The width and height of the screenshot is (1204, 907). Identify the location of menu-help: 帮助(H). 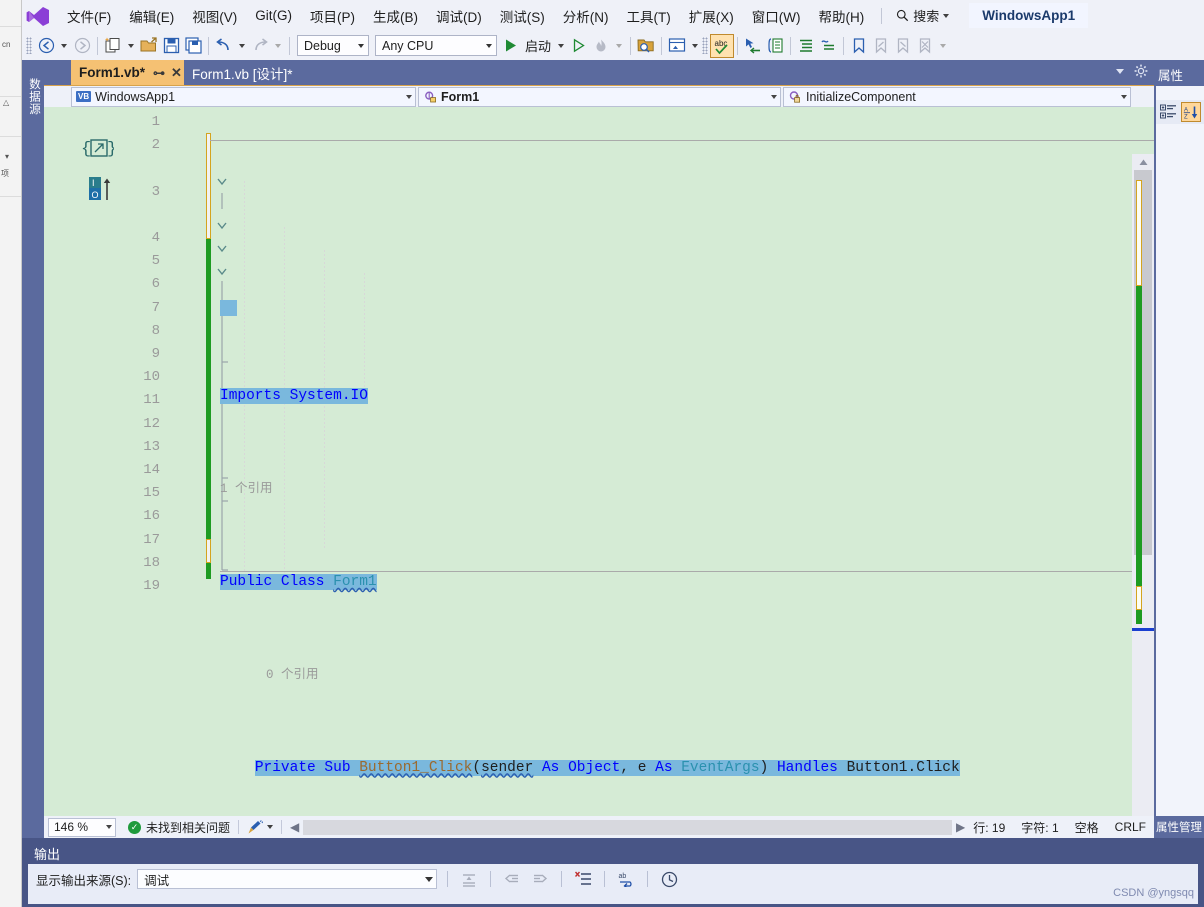
(841, 16).